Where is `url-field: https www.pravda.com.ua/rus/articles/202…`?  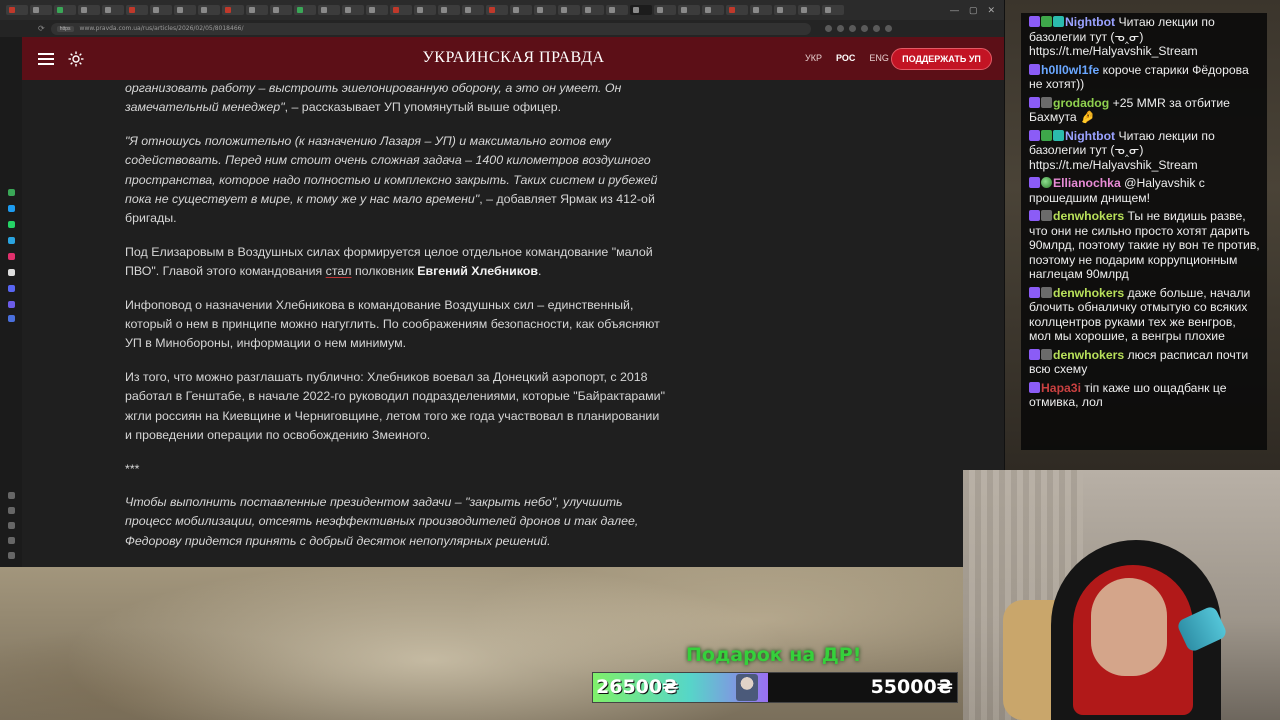 url-field: https www.pravda.com.ua/rus/articles/202… is located at coordinates (430, 28).